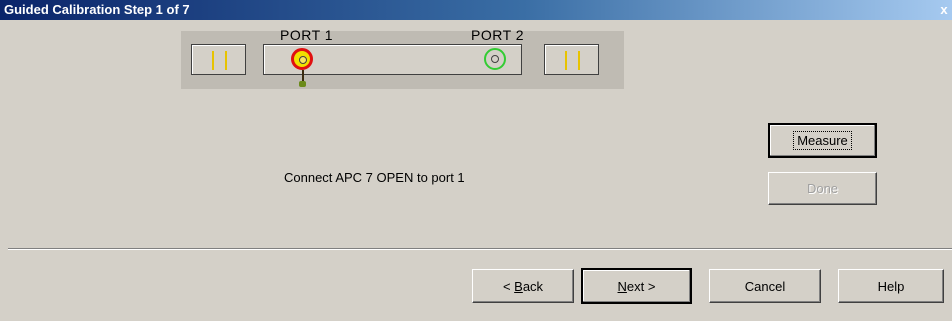 The image size is (952, 321). I want to click on port1-label: PORT 1, so click(307, 35).